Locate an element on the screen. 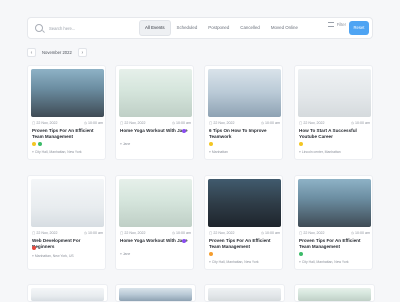 This screenshot has width=400, height=302. event-title: Web Development For Beginners is located at coordinates (56, 243).